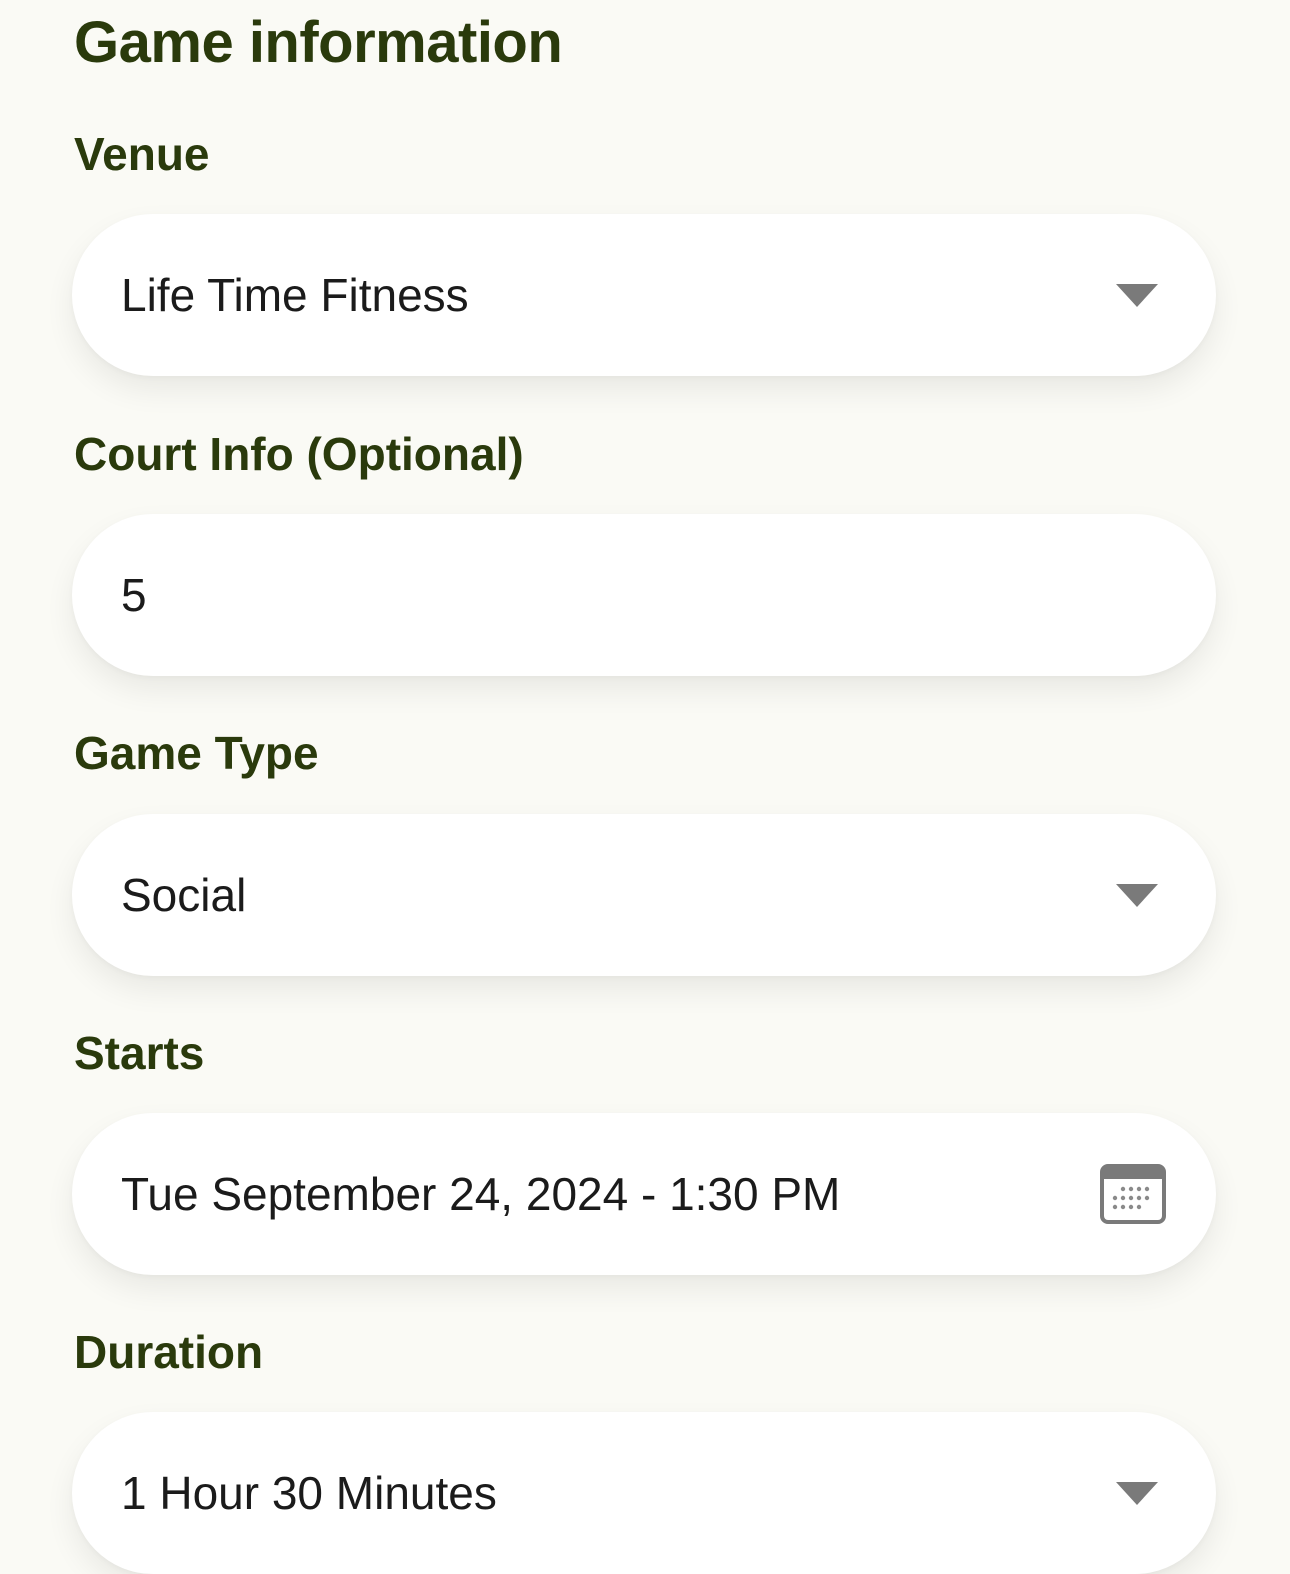 Image resolution: width=1290 pixels, height=1574 pixels. What do you see at coordinates (139, 1053) in the screenshot?
I see `starts-label: Starts` at bounding box center [139, 1053].